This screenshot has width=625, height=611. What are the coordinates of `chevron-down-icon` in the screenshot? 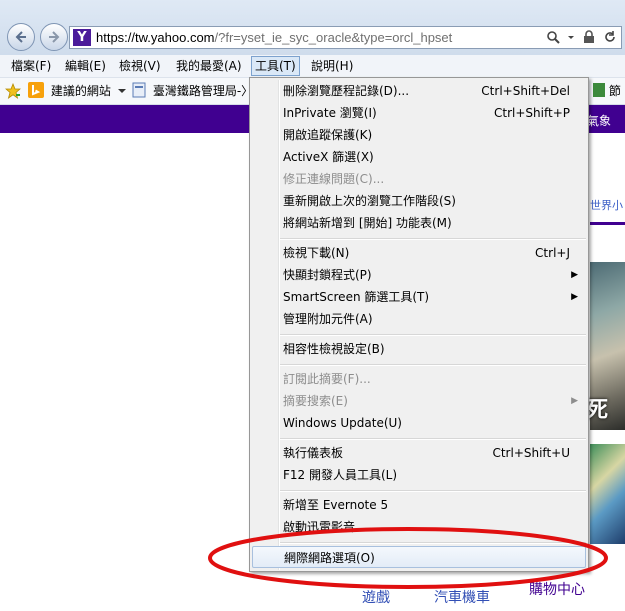 It's located at (121, 91).